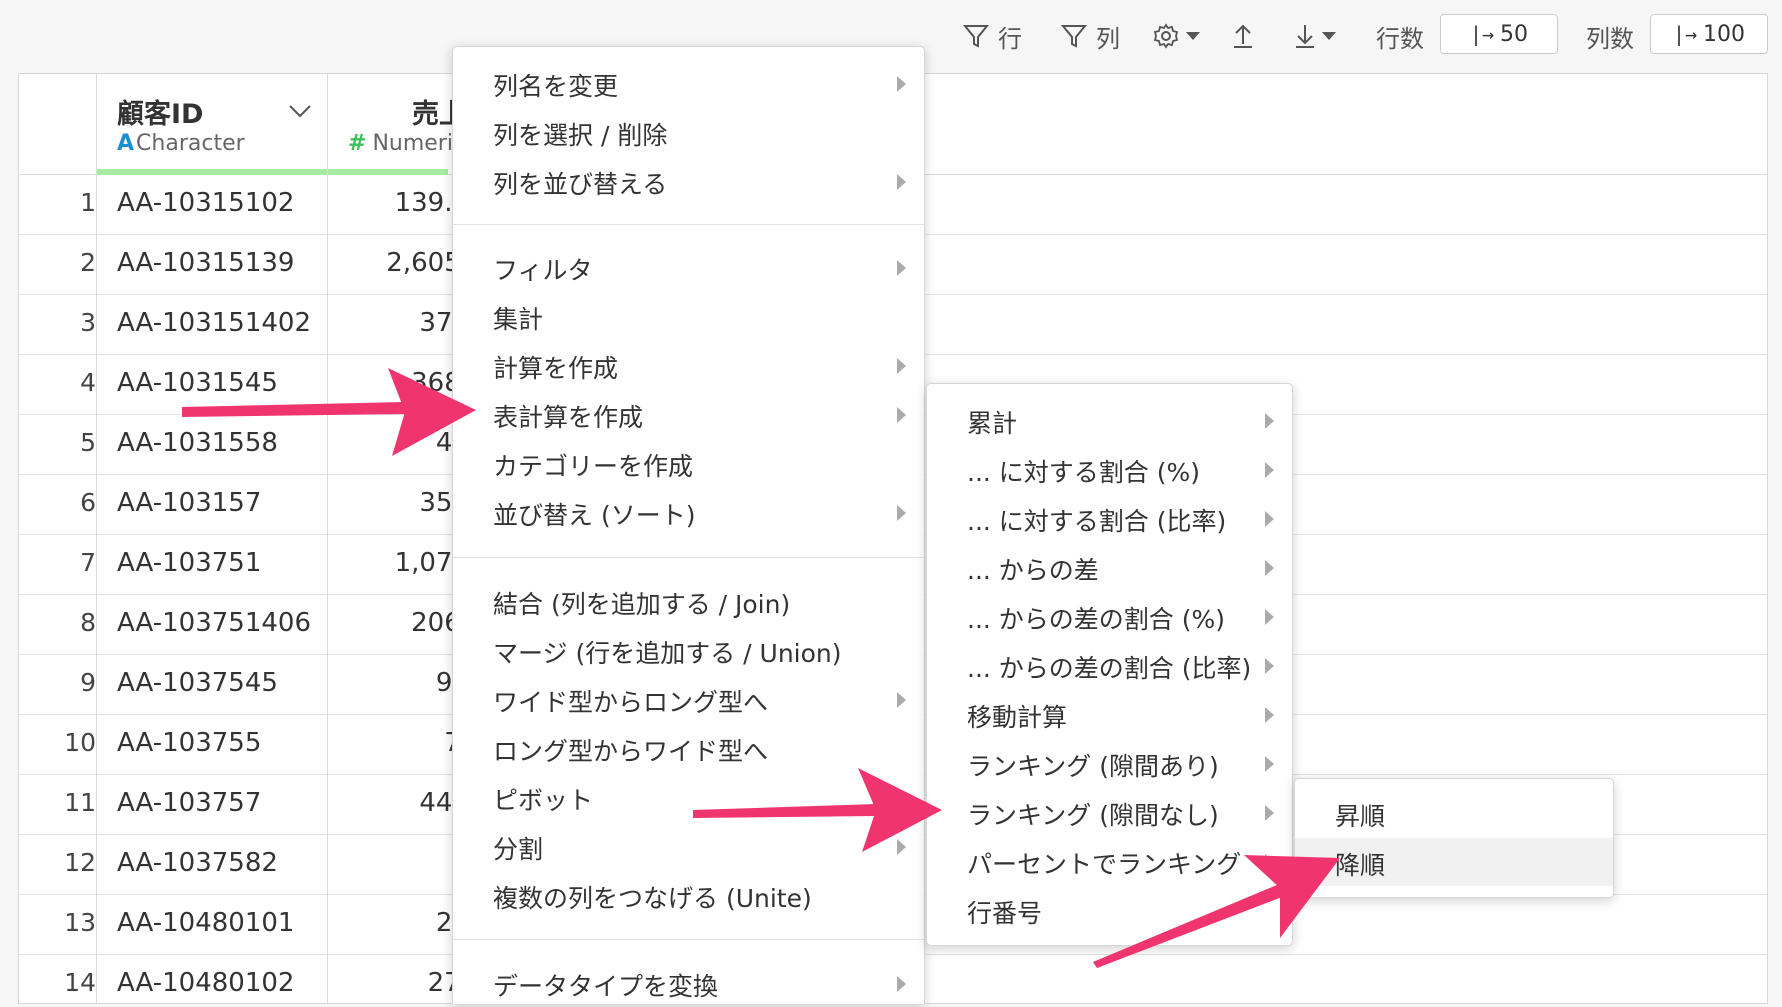  I want to click on menu-item: ... に対する割合 (%), so click(1109, 469).